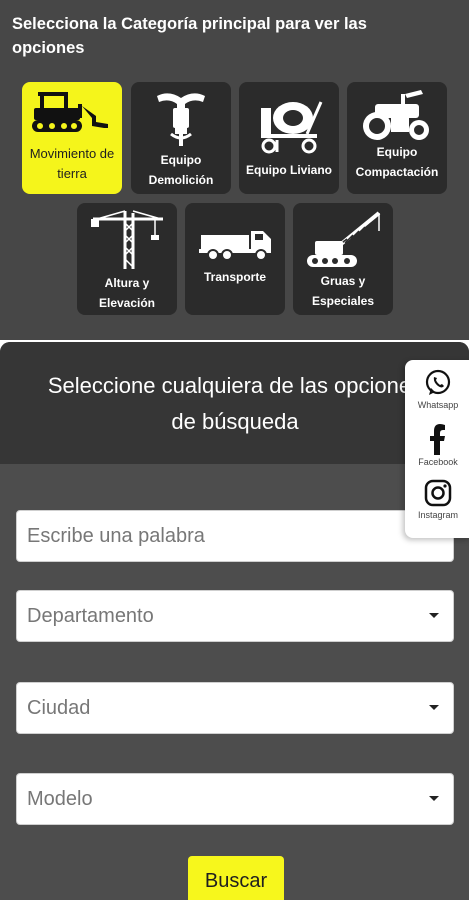 The width and height of the screenshot is (469, 900). I want to click on jackhammer-icon, so click(181, 119).